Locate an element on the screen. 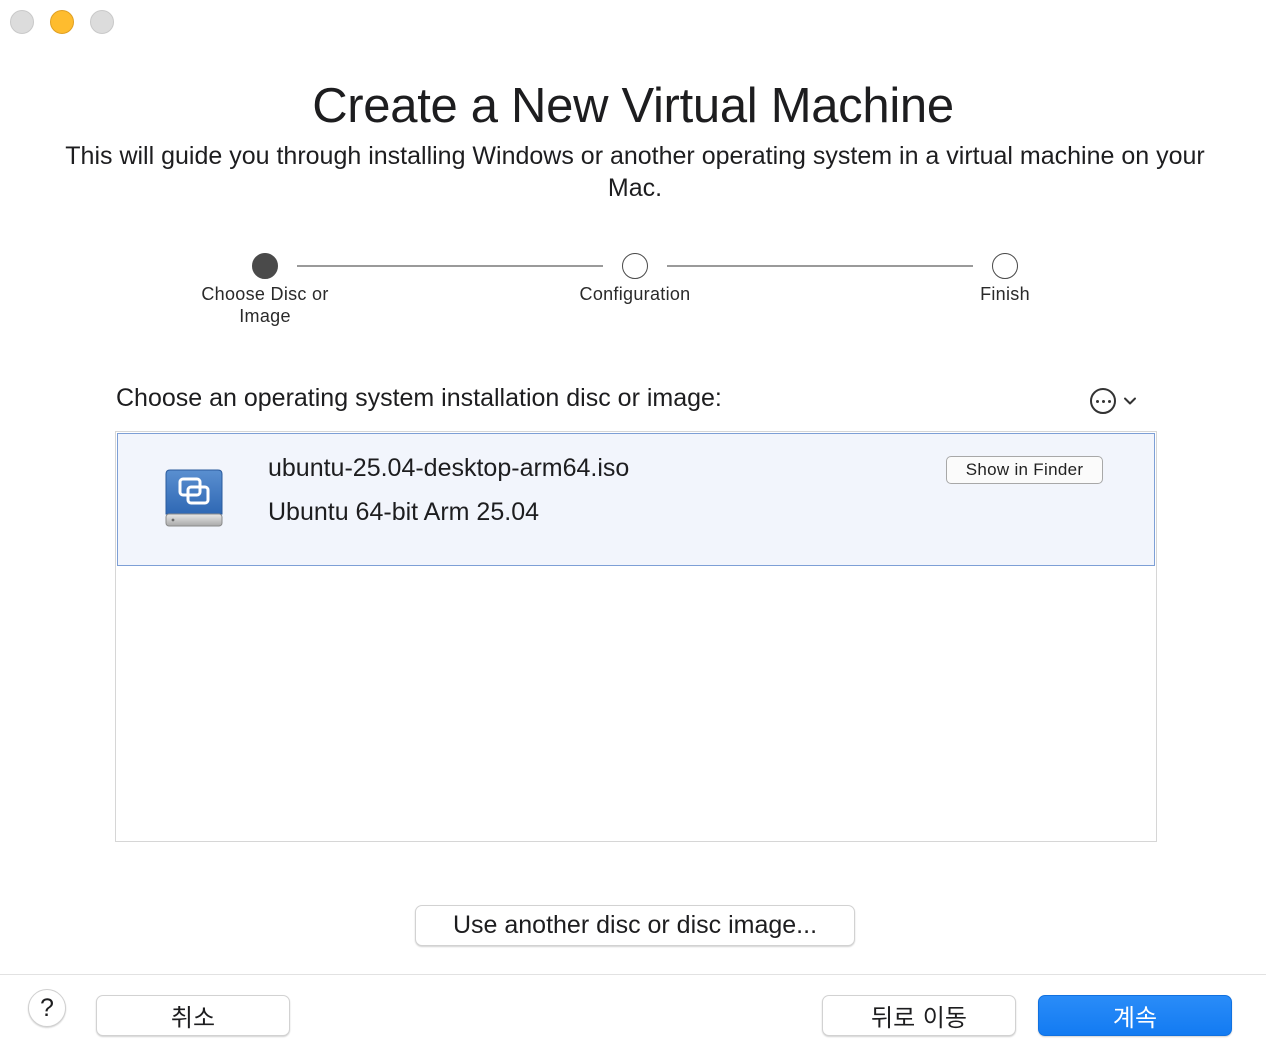 Image resolution: width=1266 pixels, height=1049 pixels. disc-image-name: ubuntu-25.04-desktop-arm64.iso is located at coordinates (449, 468).